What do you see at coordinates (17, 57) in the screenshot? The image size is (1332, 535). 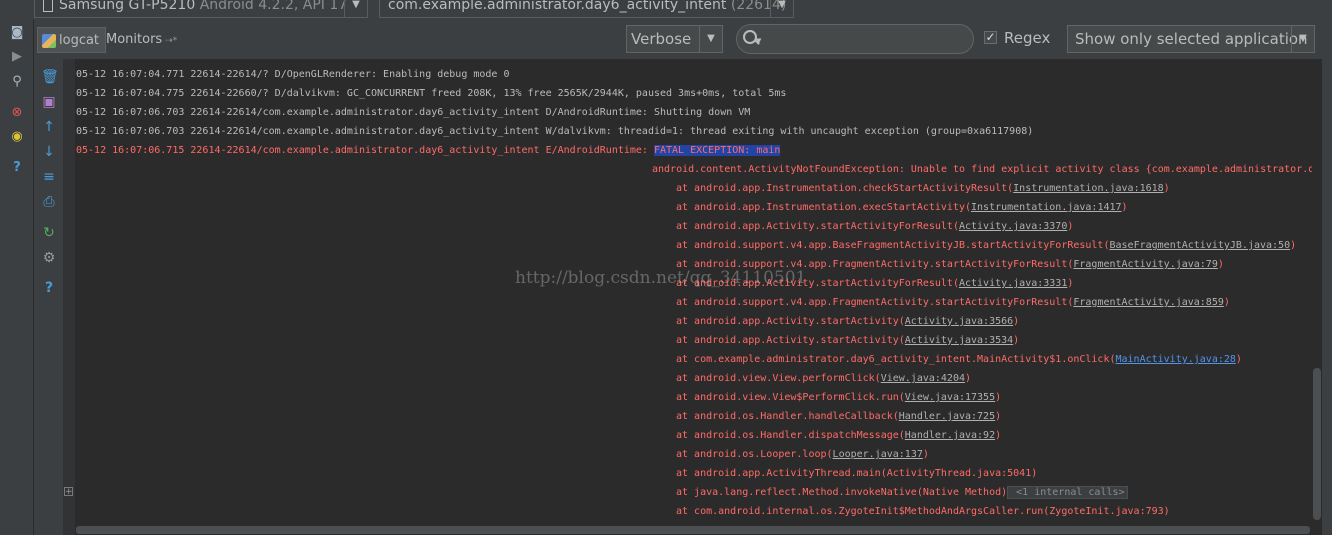 I see `record-screen-icon: ▶` at bounding box center [17, 57].